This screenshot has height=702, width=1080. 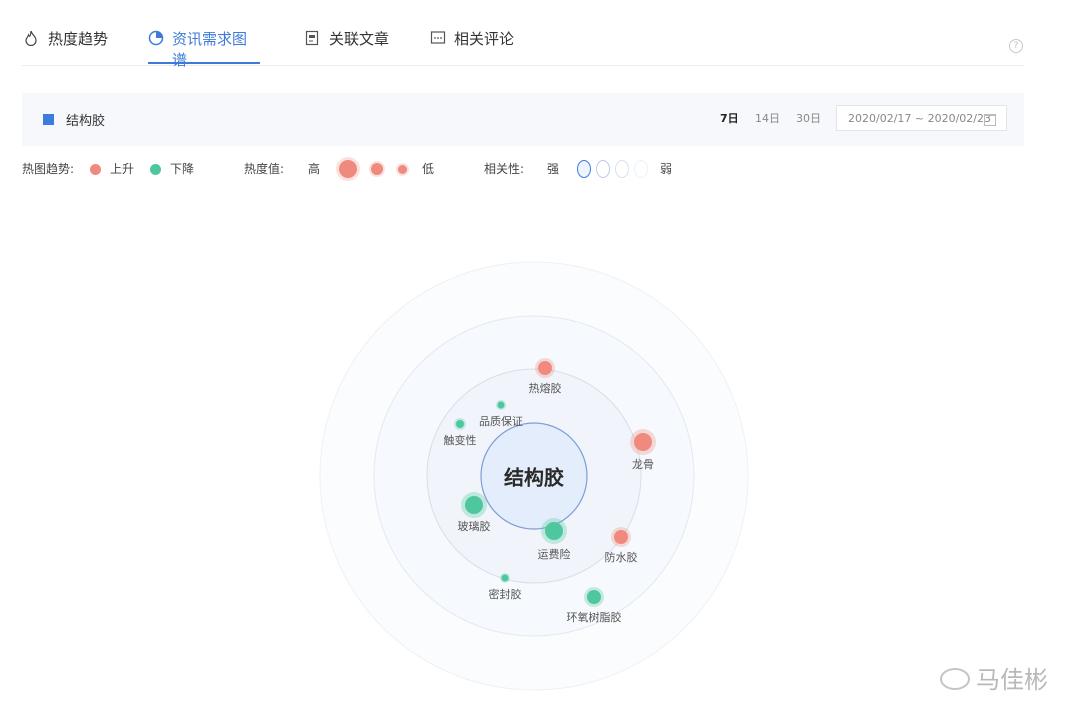 What do you see at coordinates (460, 440) in the screenshot?
I see `node-label: 触变性` at bounding box center [460, 440].